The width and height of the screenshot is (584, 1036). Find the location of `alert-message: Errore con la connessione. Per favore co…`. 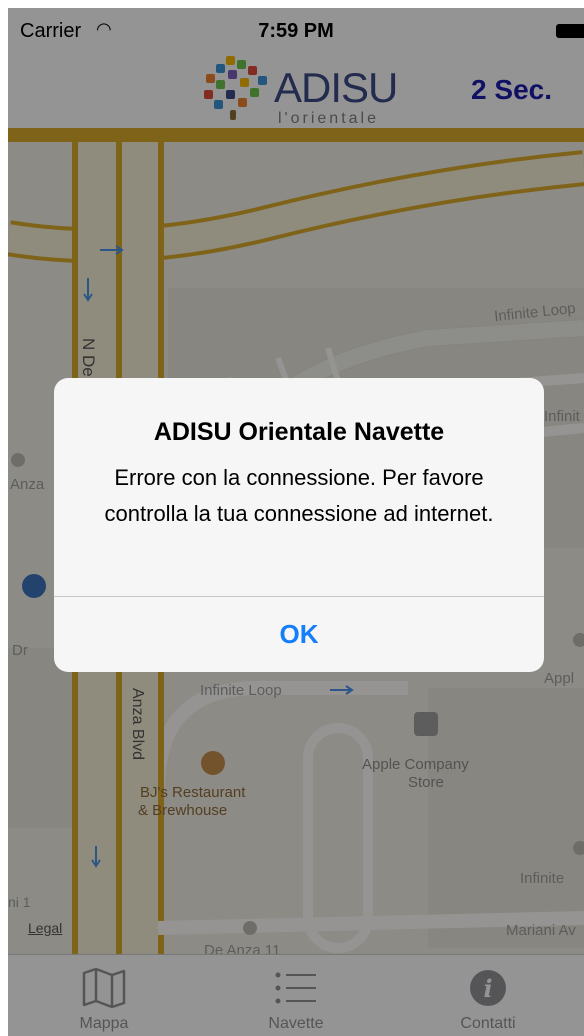

alert-message: Errore con la connessione. Per favore co… is located at coordinates (299, 495).